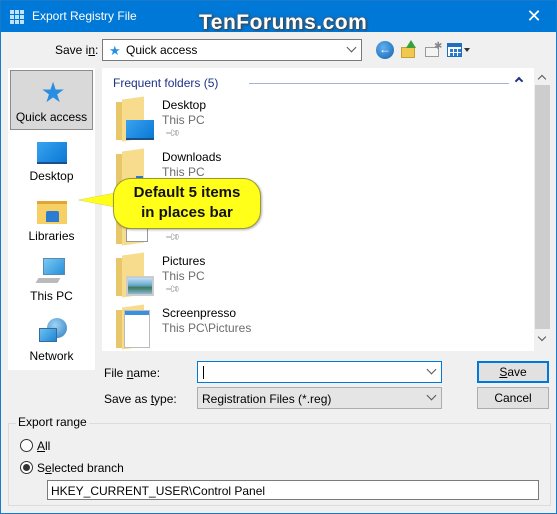 Image resolution: width=557 pixels, height=514 pixels. Describe the element at coordinates (26, 445) in the screenshot. I see `radio-all` at that location.